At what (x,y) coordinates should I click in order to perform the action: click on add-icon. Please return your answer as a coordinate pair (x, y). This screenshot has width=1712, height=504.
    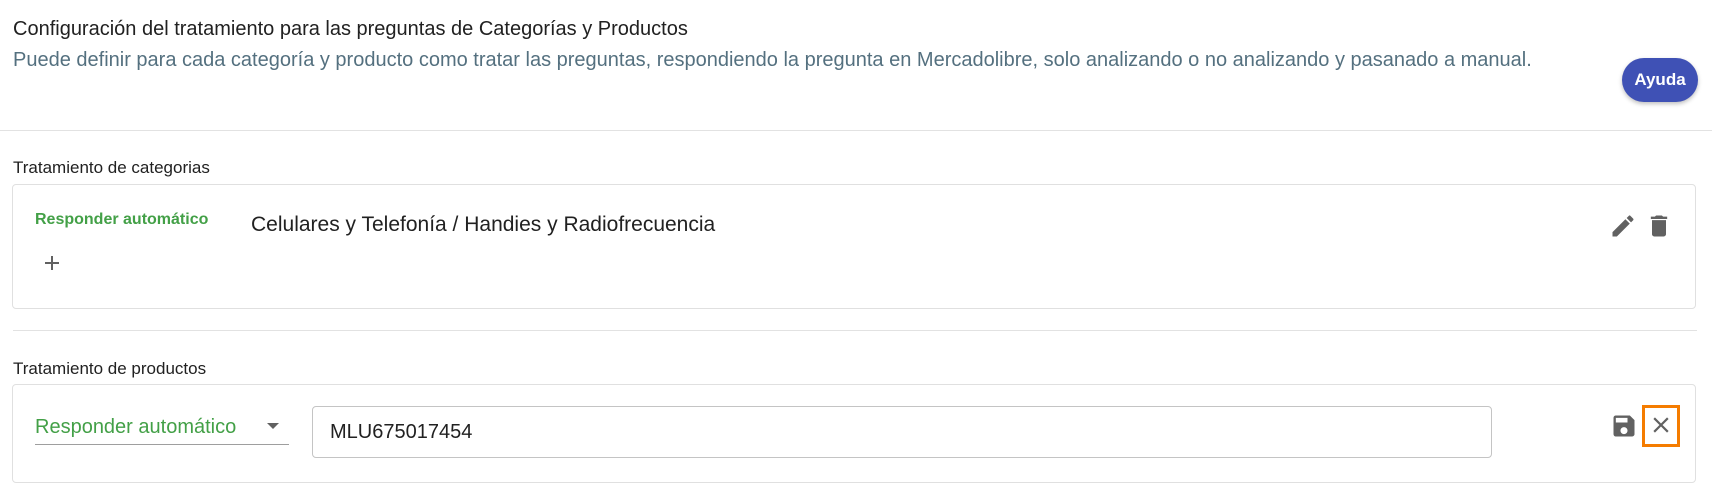
    Looking at the image, I should click on (52, 264).